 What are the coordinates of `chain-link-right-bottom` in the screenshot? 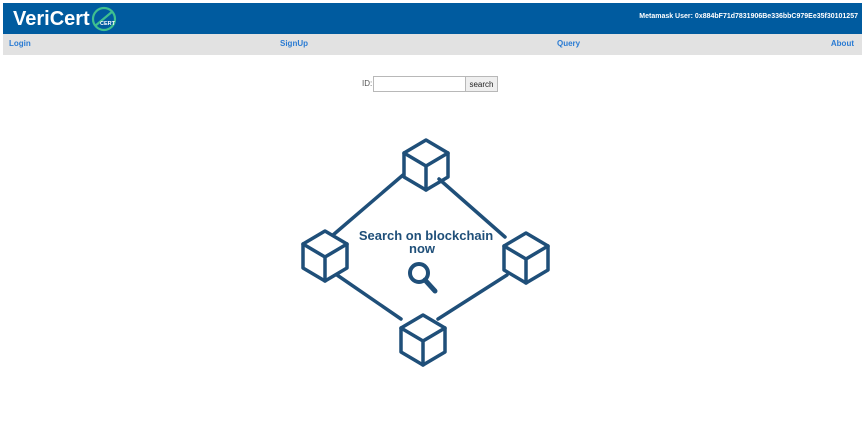 It's located at (472, 297).